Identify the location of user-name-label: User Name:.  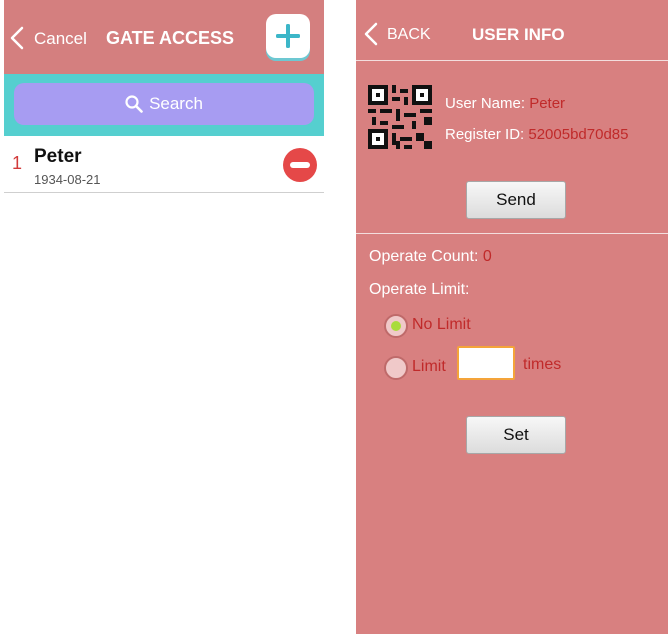
(487, 103).